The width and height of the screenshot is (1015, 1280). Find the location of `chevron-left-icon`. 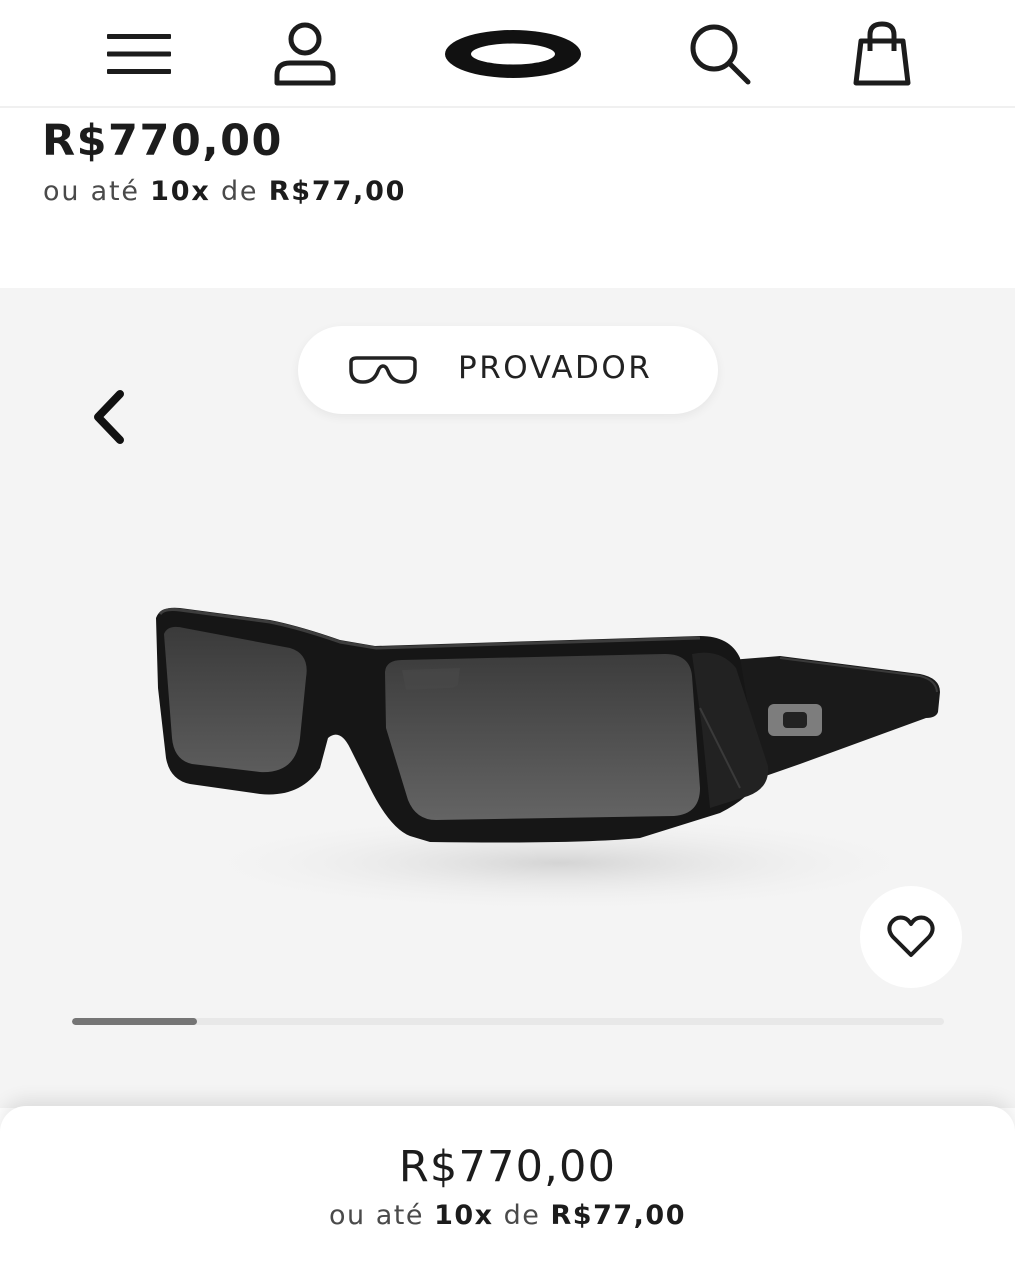

chevron-left-icon is located at coordinates (109, 417).